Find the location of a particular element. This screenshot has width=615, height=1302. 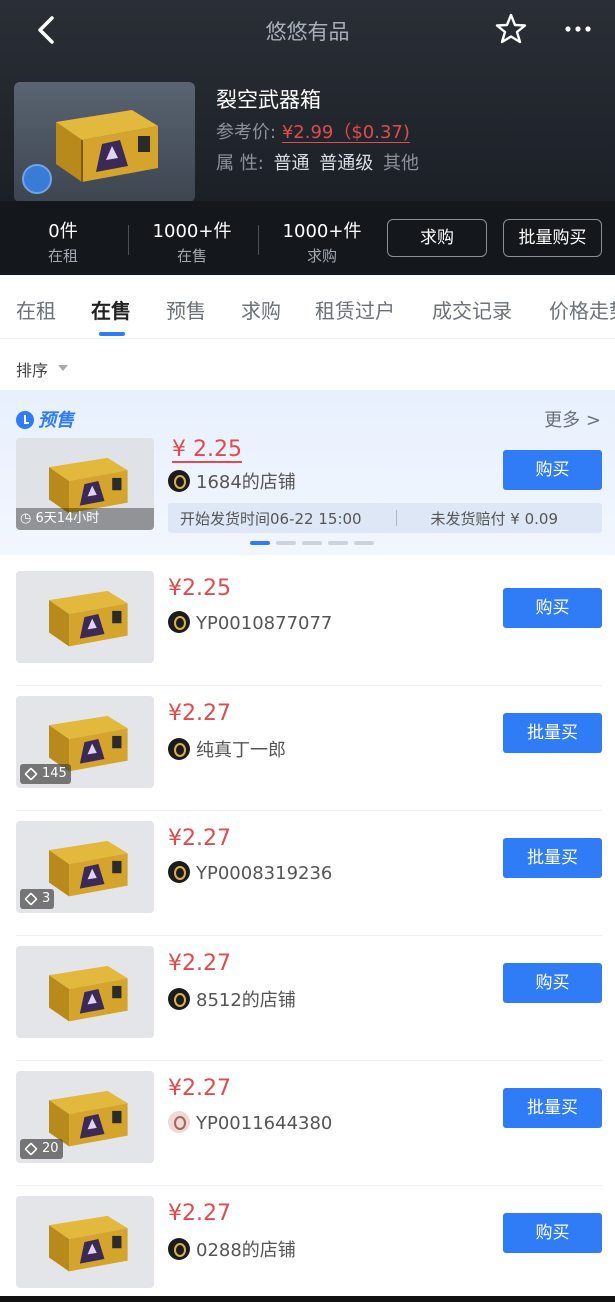

listing-row: 3 ¥2.27 YP0008319236 批量买 is located at coordinates (307, 873).